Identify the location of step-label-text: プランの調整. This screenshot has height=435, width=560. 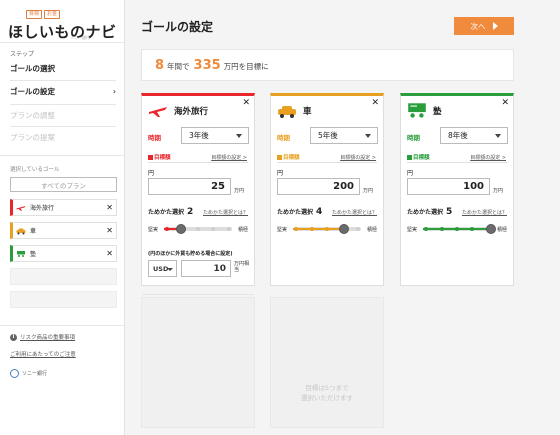
(32, 115).